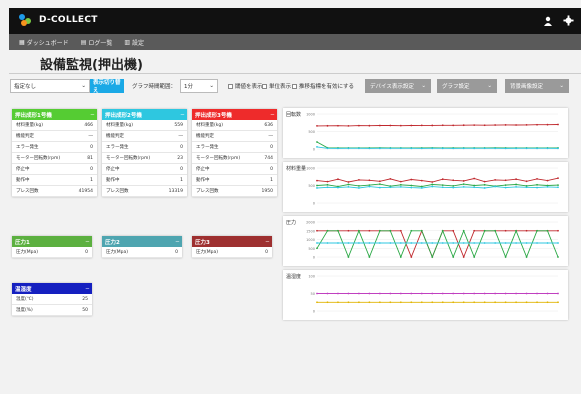 The image size is (581, 394). I want to click on unit-checkbox: 単位表示, so click(276, 86).